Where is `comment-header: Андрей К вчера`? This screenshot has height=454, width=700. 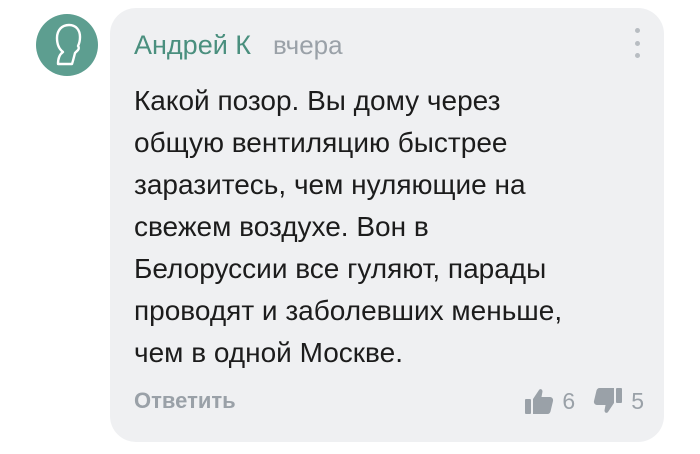 comment-header: Андрей К вчера is located at coordinates (238, 45).